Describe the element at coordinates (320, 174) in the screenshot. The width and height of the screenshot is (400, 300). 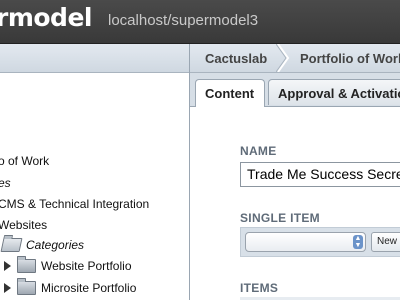
I see `name-input: Trade Me Success Secrets` at that location.